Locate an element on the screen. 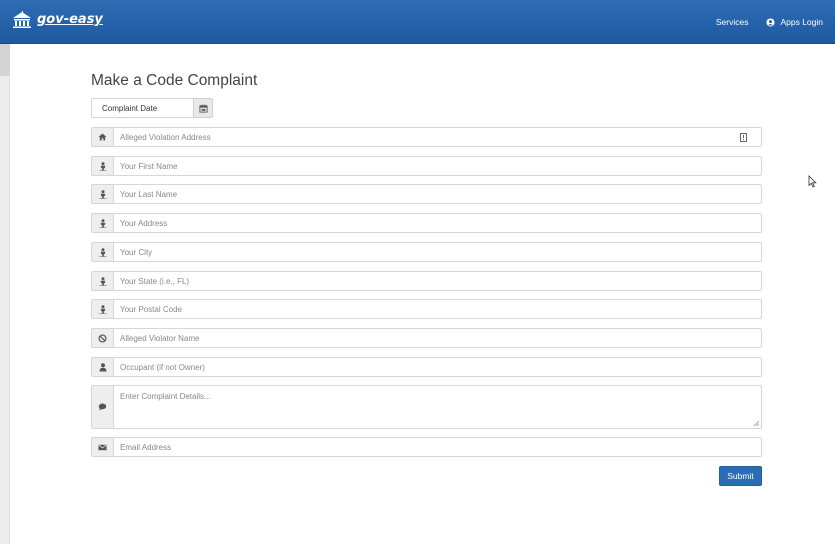 The width and height of the screenshot is (835, 544). address-lookup-icon is located at coordinates (743, 137).